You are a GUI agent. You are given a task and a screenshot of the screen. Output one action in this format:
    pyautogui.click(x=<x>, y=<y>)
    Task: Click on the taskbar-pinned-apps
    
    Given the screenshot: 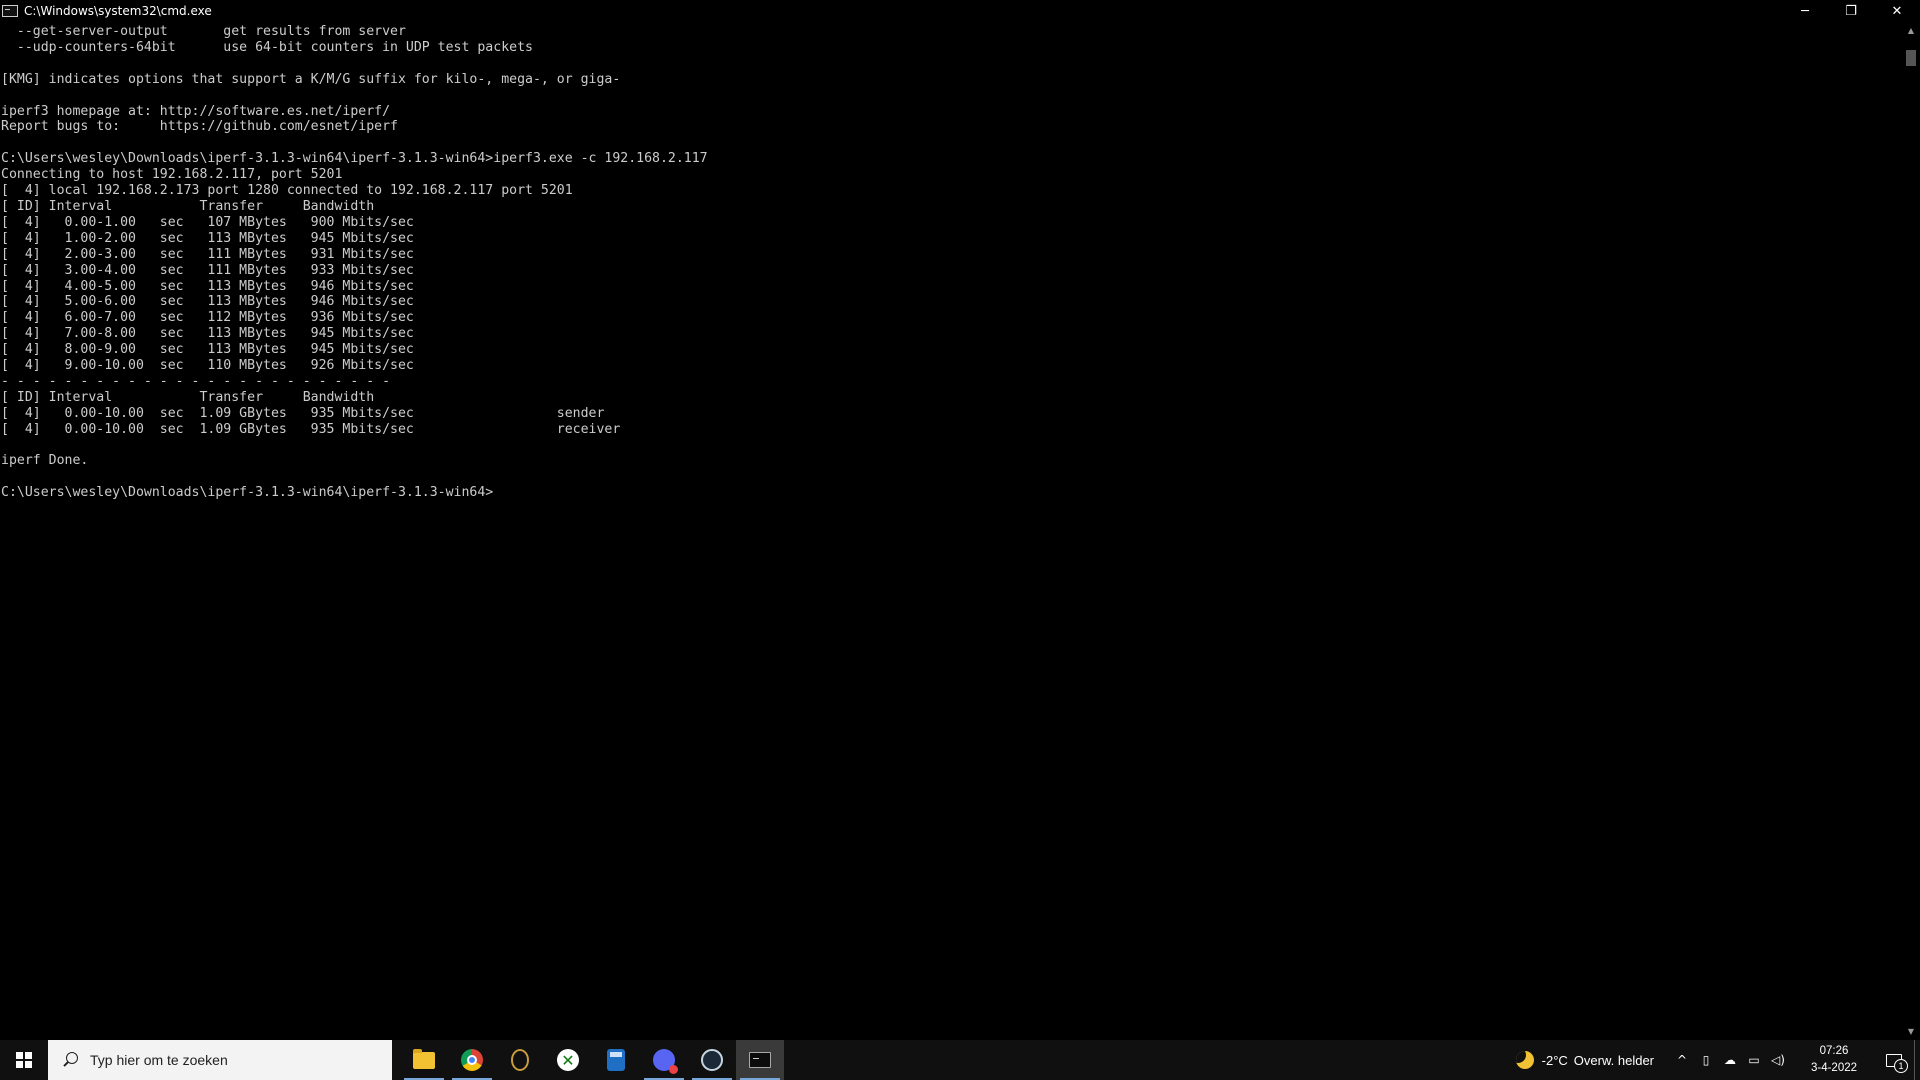 What is the action you would take?
    pyautogui.click(x=592, y=1060)
    